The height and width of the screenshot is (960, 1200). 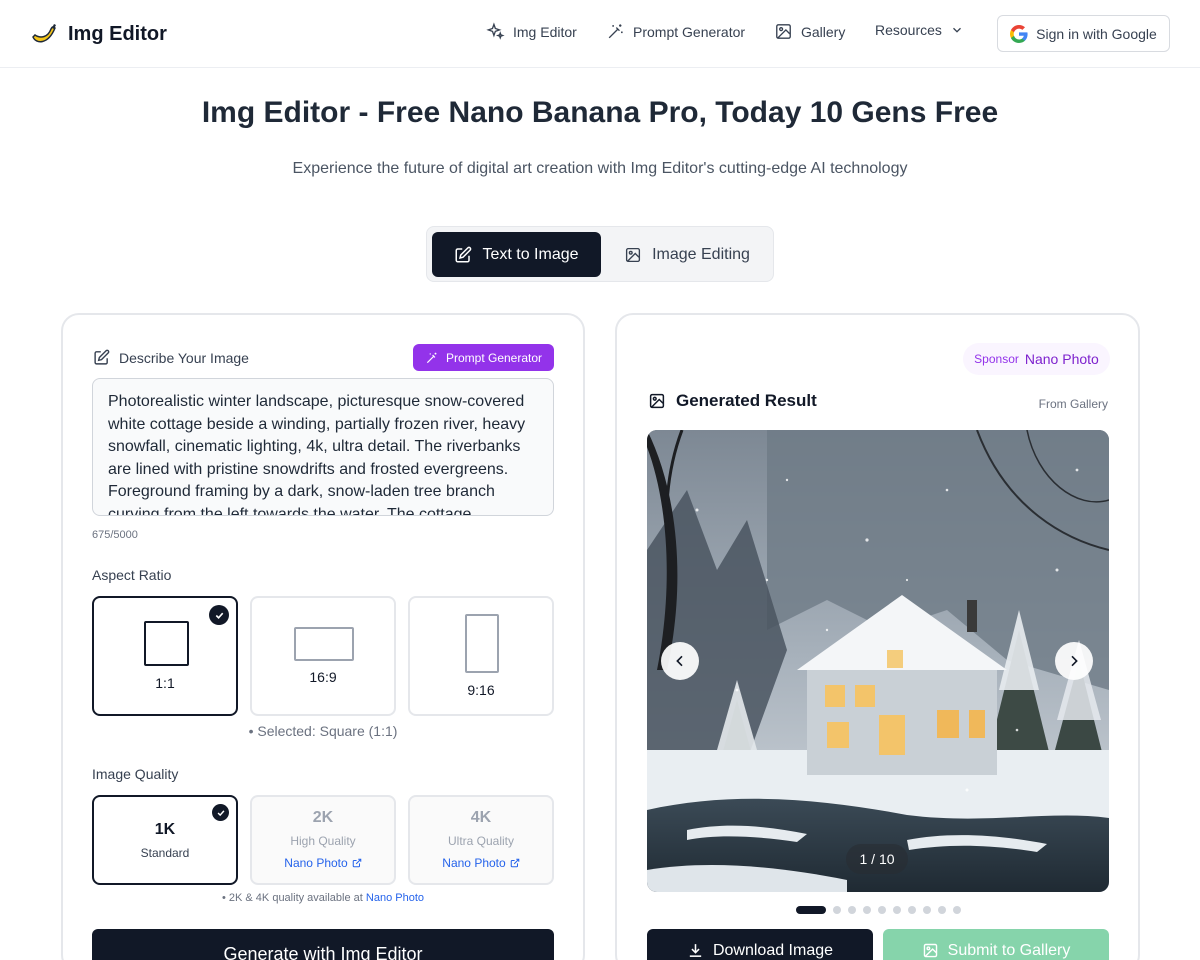 What do you see at coordinates (1061, 359) in the screenshot?
I see `sponsor-name: Nano Photo` at bounding box center [1061, 359].